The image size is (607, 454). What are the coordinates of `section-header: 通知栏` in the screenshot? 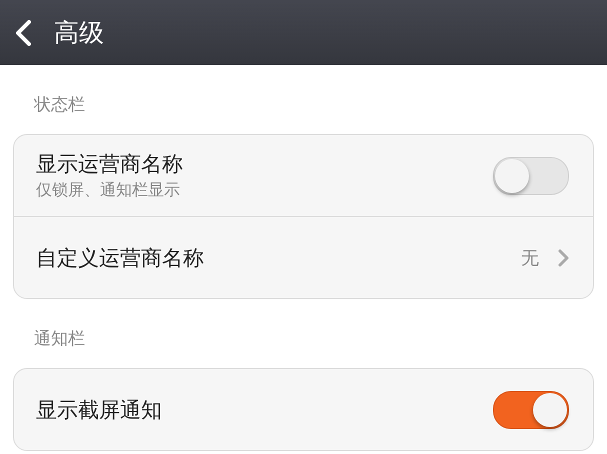 It's located at (59, 339).